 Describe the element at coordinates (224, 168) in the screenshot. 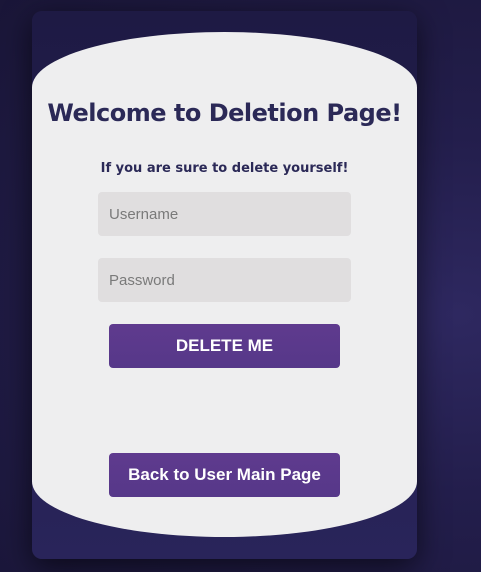

I see `page-subtitle: If you are sure to delete yourself!` at that location.